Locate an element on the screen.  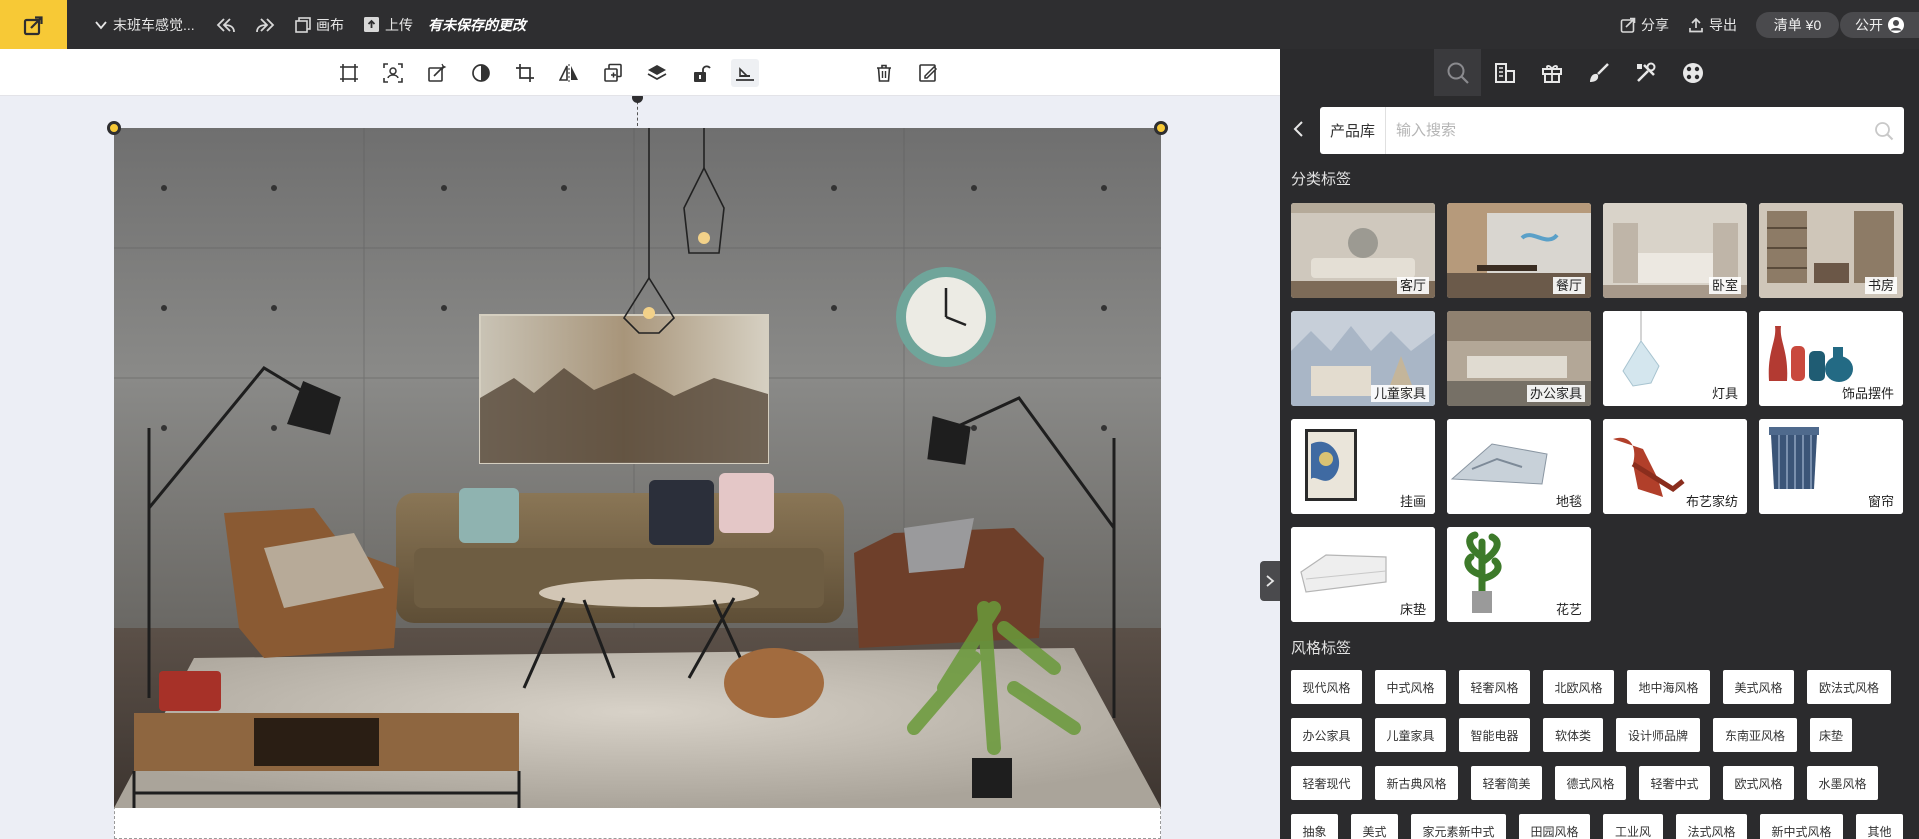
category-tile-rugs: 地毯 is located at coordinates (1519, 466).